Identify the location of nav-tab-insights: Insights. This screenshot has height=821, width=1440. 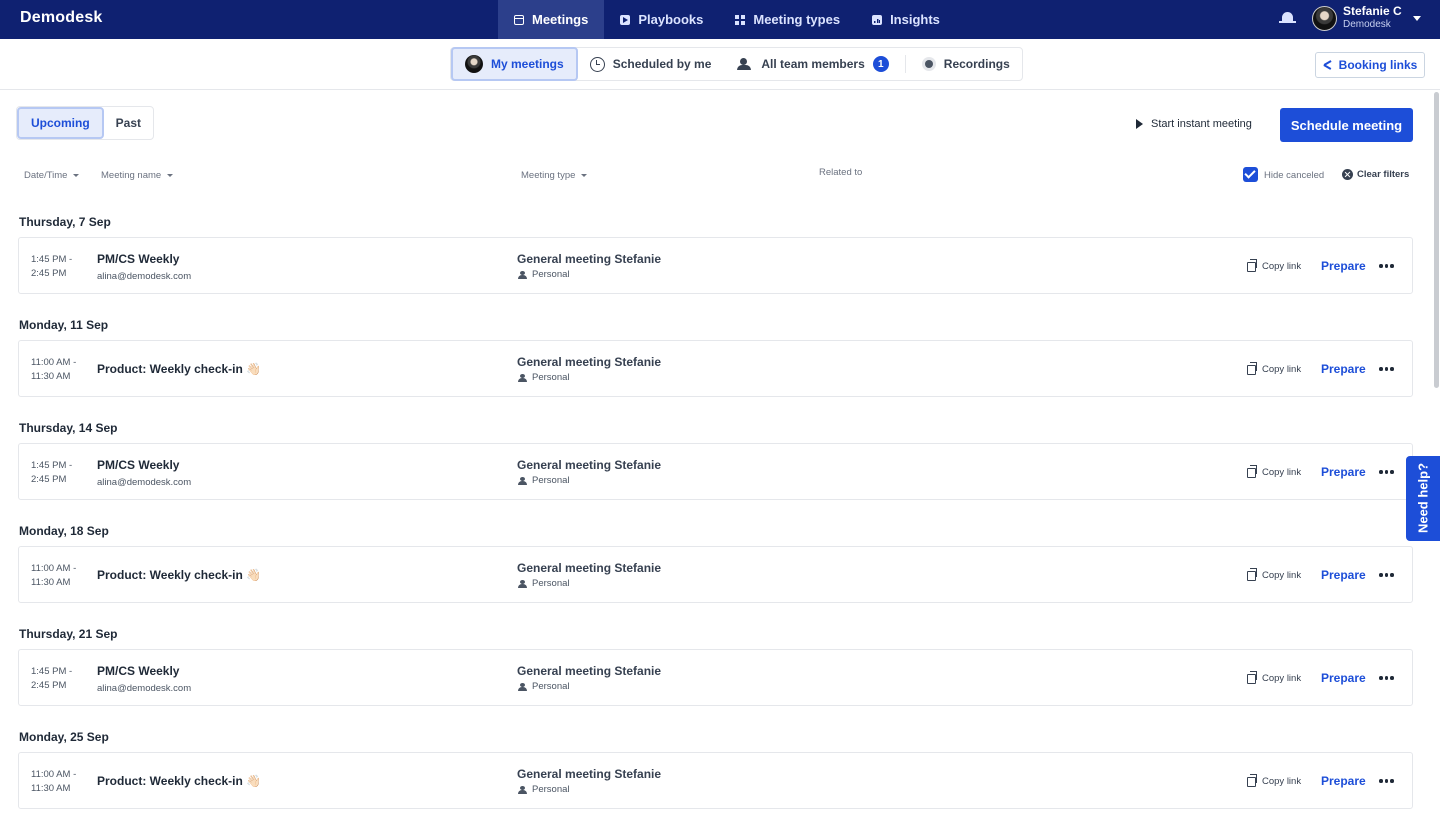
(906, 19).